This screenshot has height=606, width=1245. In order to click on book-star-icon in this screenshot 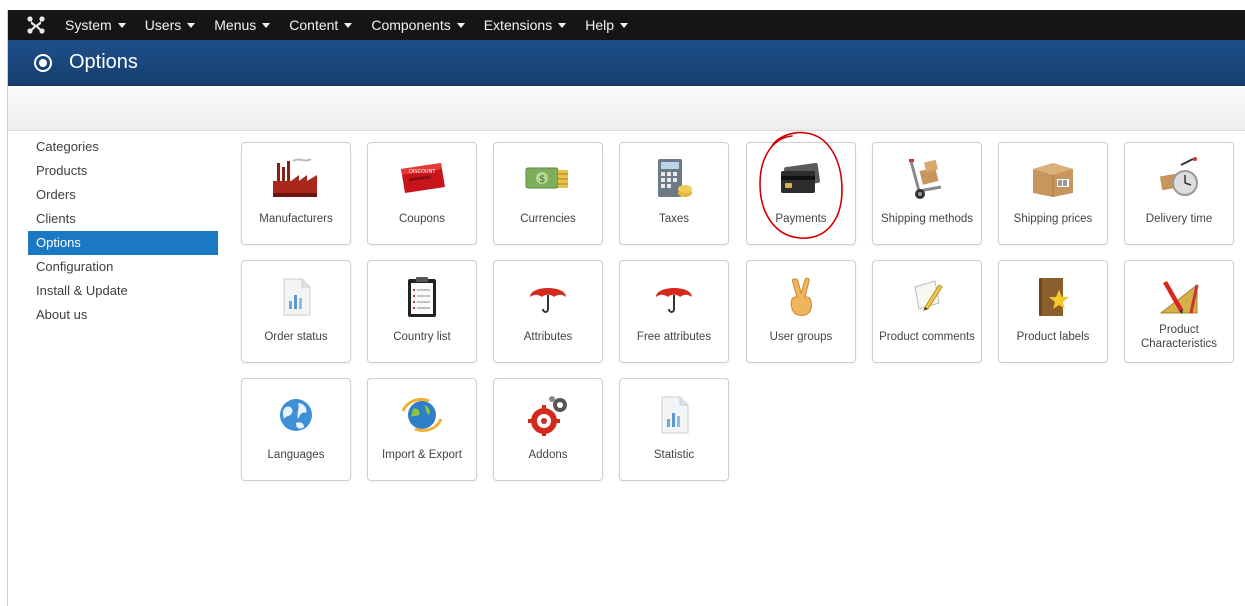, I will do `click(1053, 297)`.